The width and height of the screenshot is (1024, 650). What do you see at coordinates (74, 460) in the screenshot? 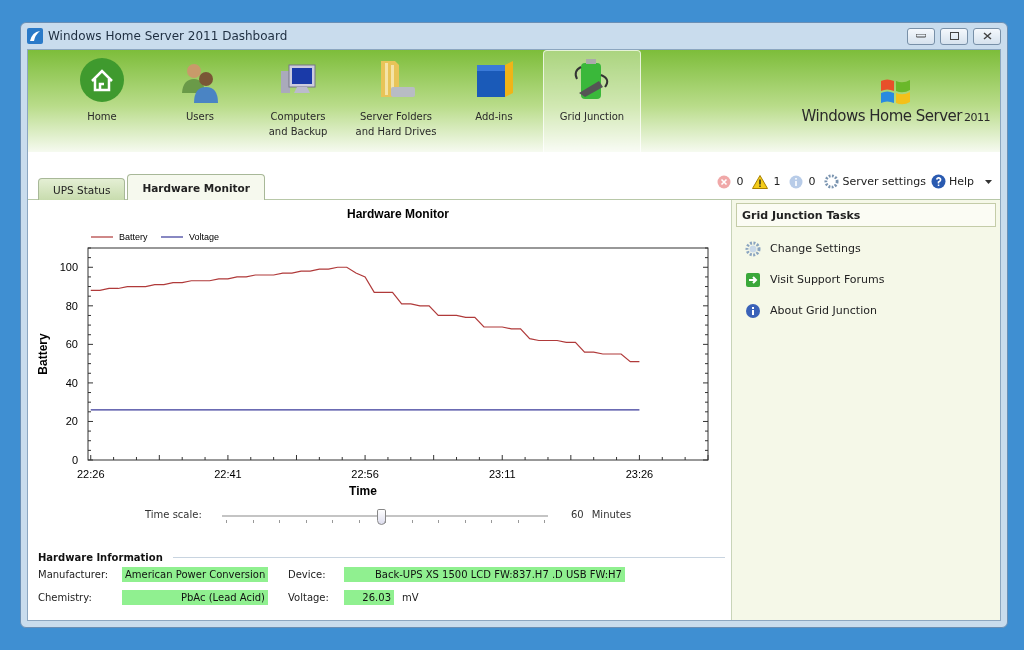
I see `y-tick-label: 0` at bounding box center [74, 460].